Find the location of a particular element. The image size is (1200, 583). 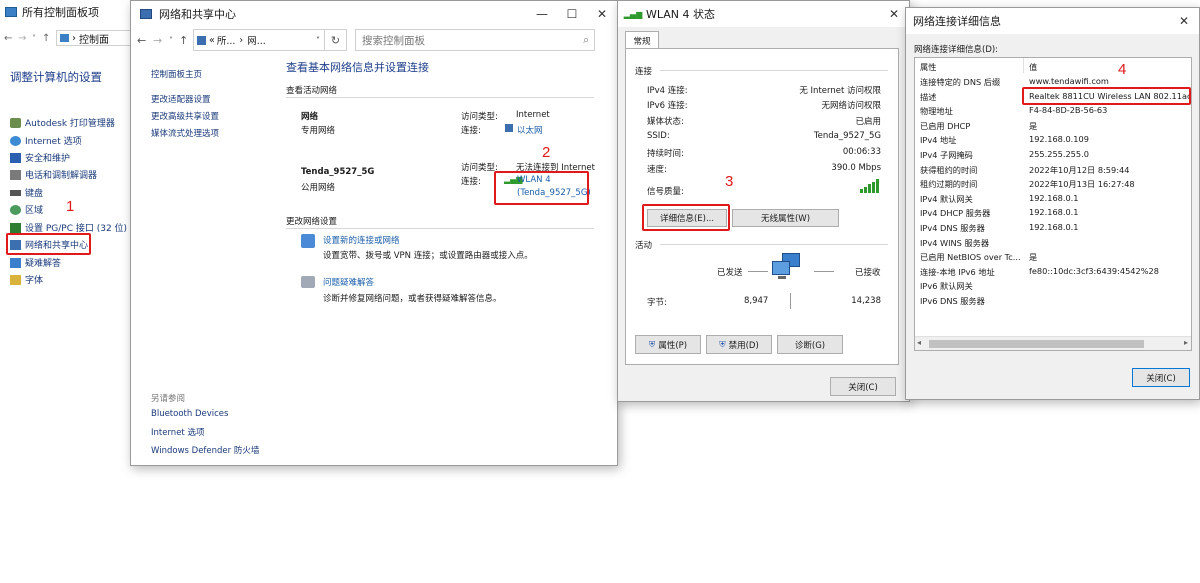

font-icon is located at coordinates (15, 279).